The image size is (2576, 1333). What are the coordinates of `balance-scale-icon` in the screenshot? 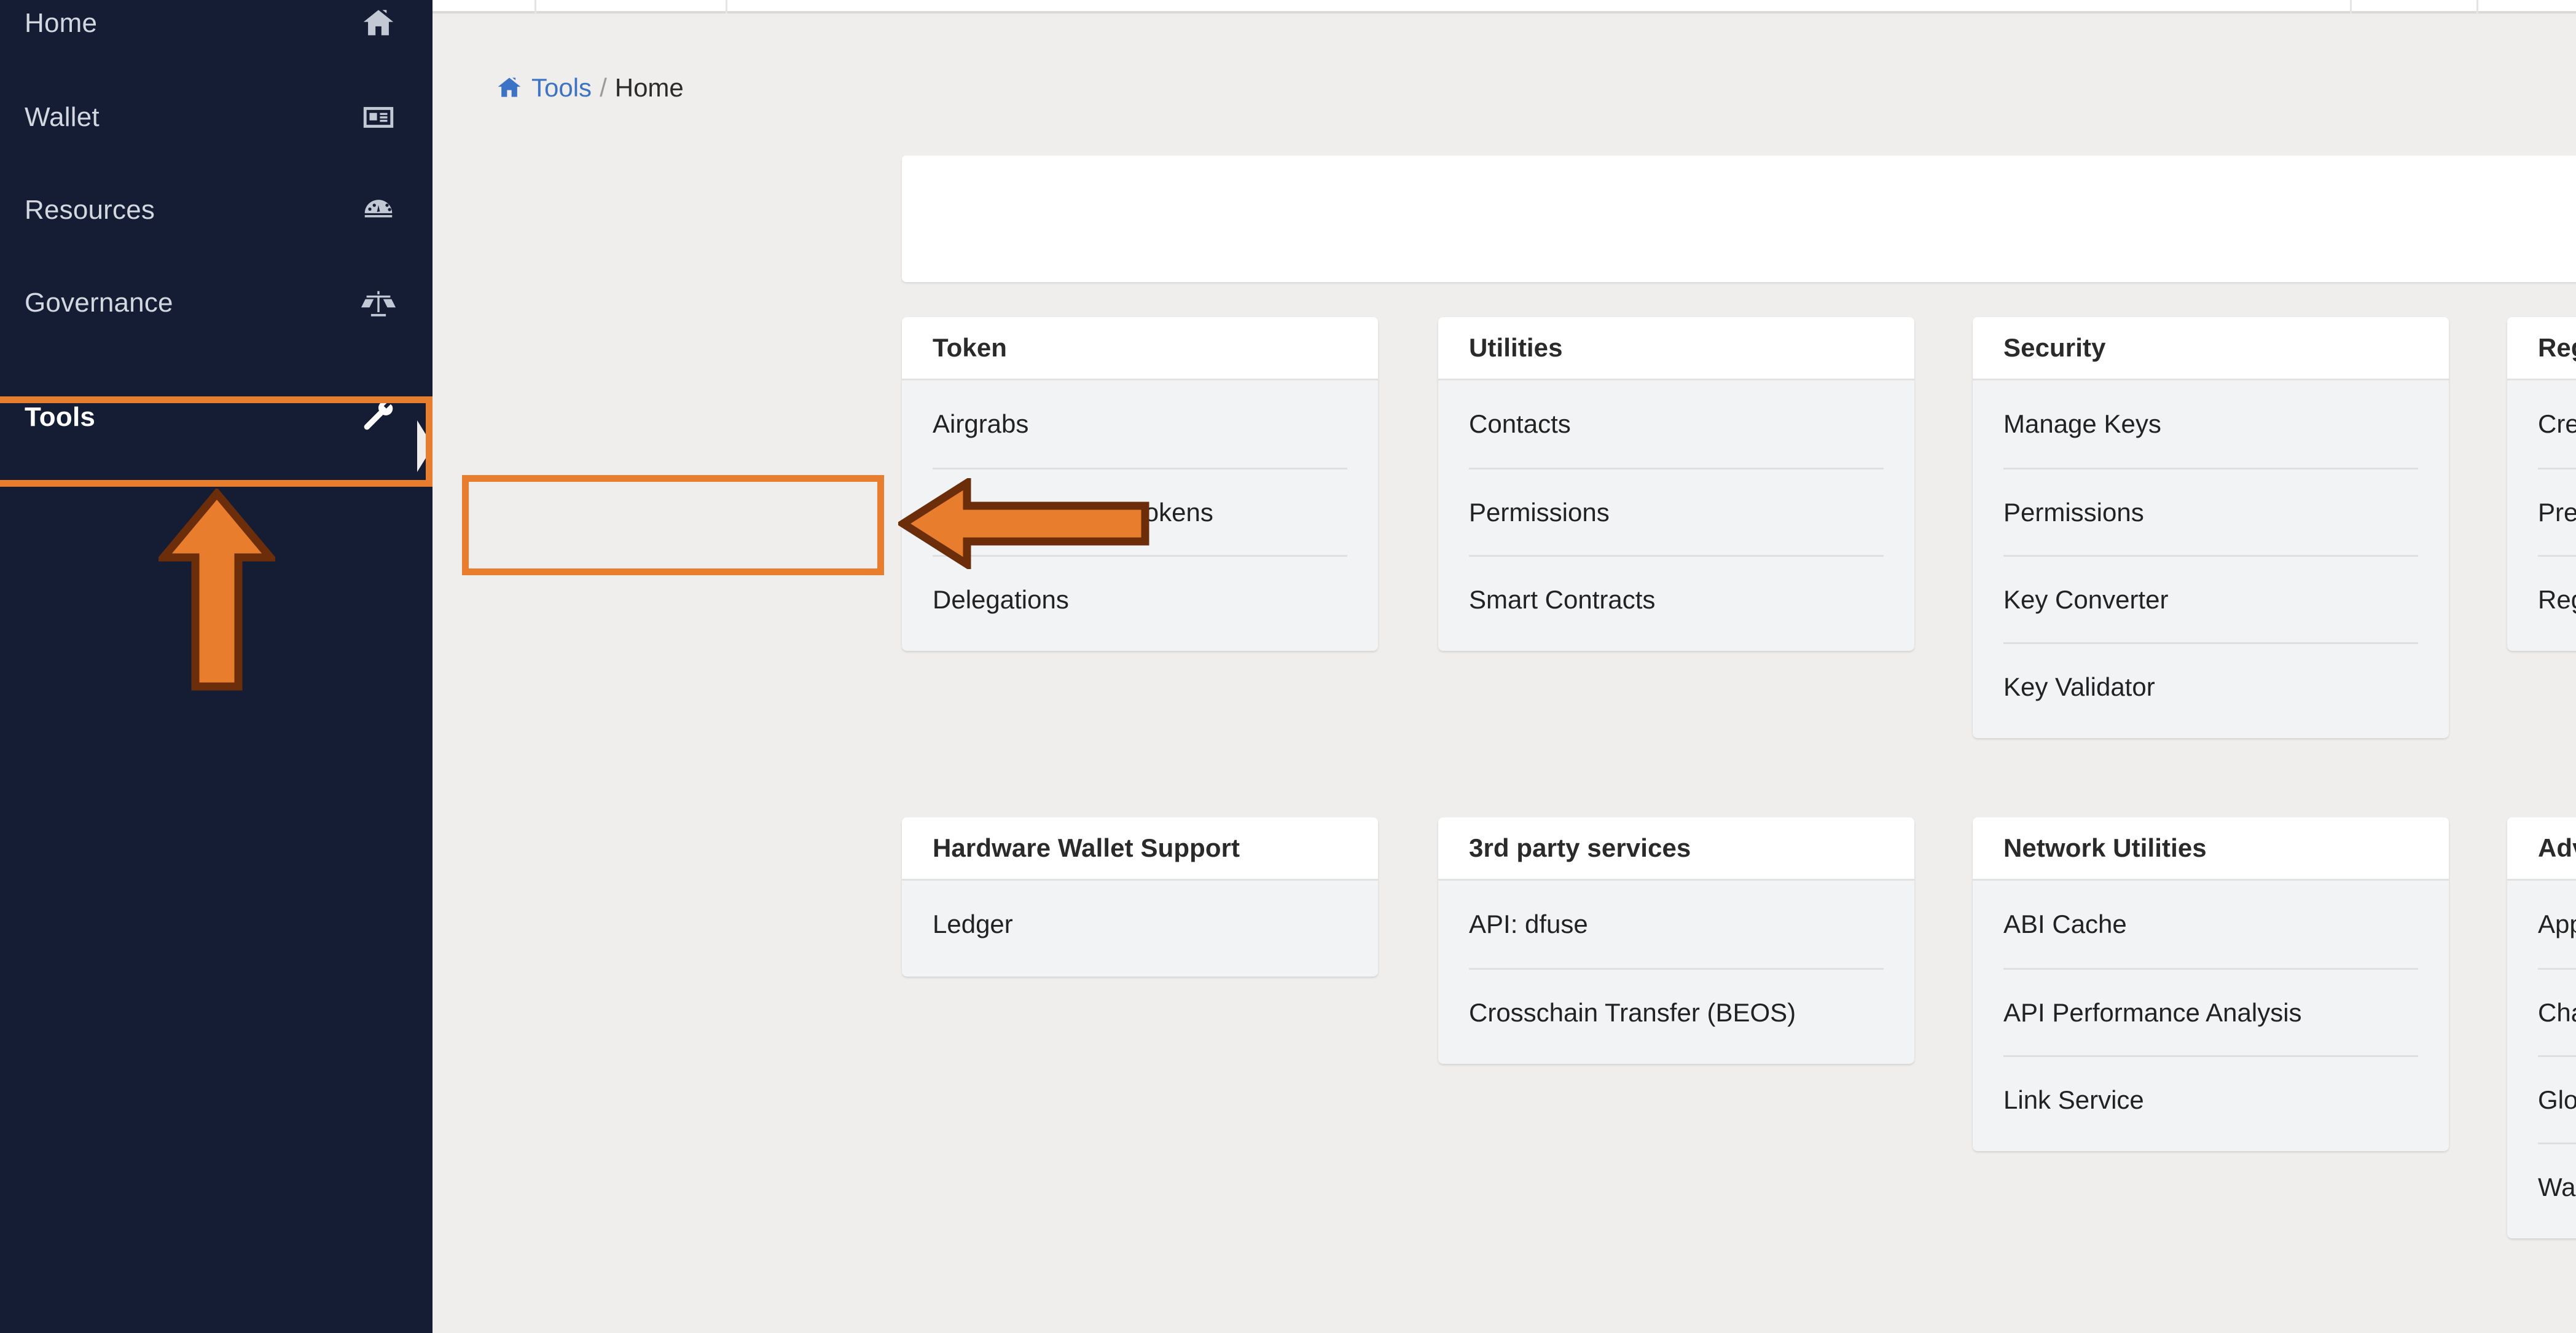 It's located at (378, 303).